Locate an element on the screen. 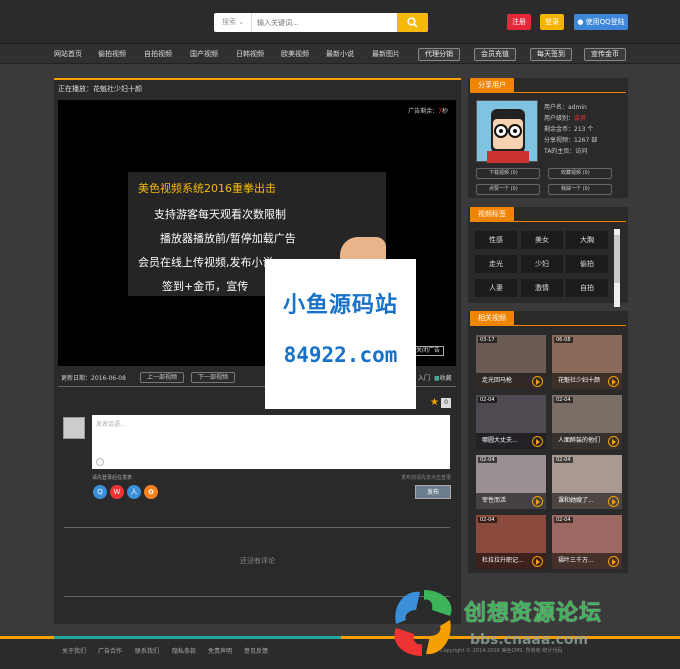 Image resolution: width=680 pixels, height=669 pixels. other-share-icon: ✿ is located at coordinates (151, 492).